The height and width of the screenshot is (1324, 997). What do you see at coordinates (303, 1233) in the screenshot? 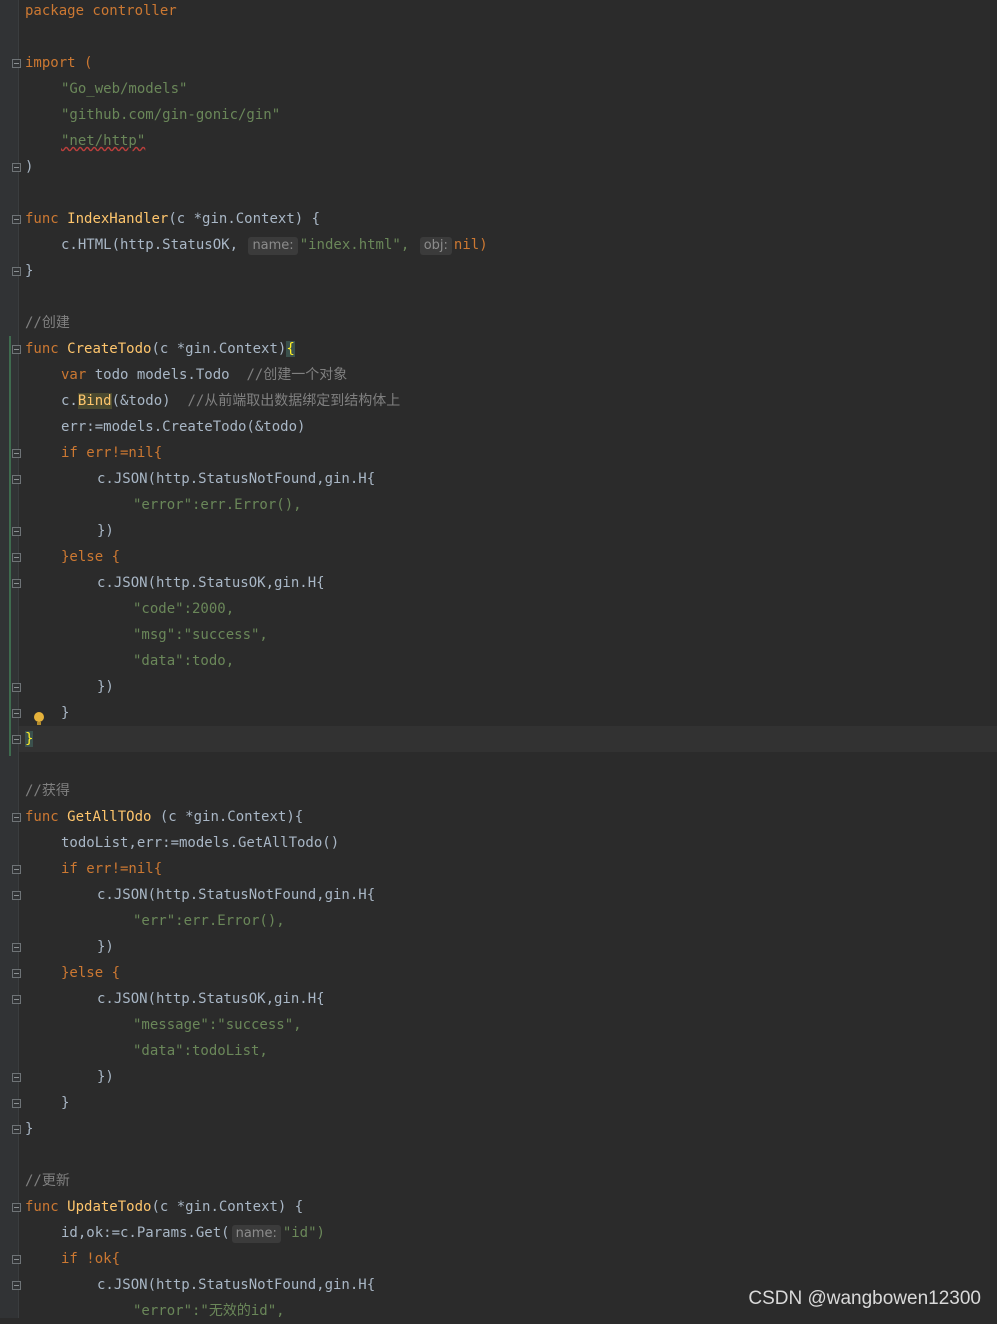
I see `string-literal: "id")` at bounding box center [303, 1233].